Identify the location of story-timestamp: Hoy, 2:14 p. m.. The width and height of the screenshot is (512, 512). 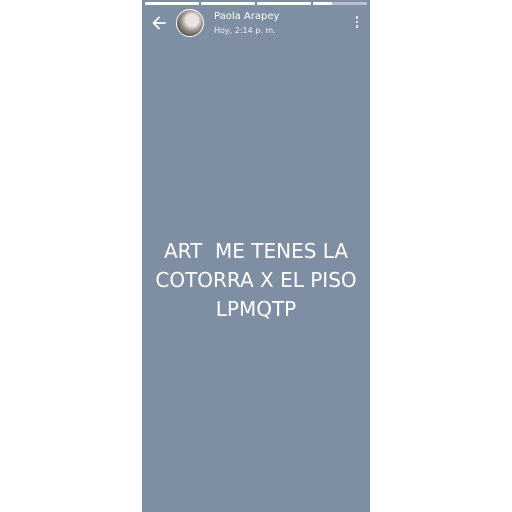
(245, 30).